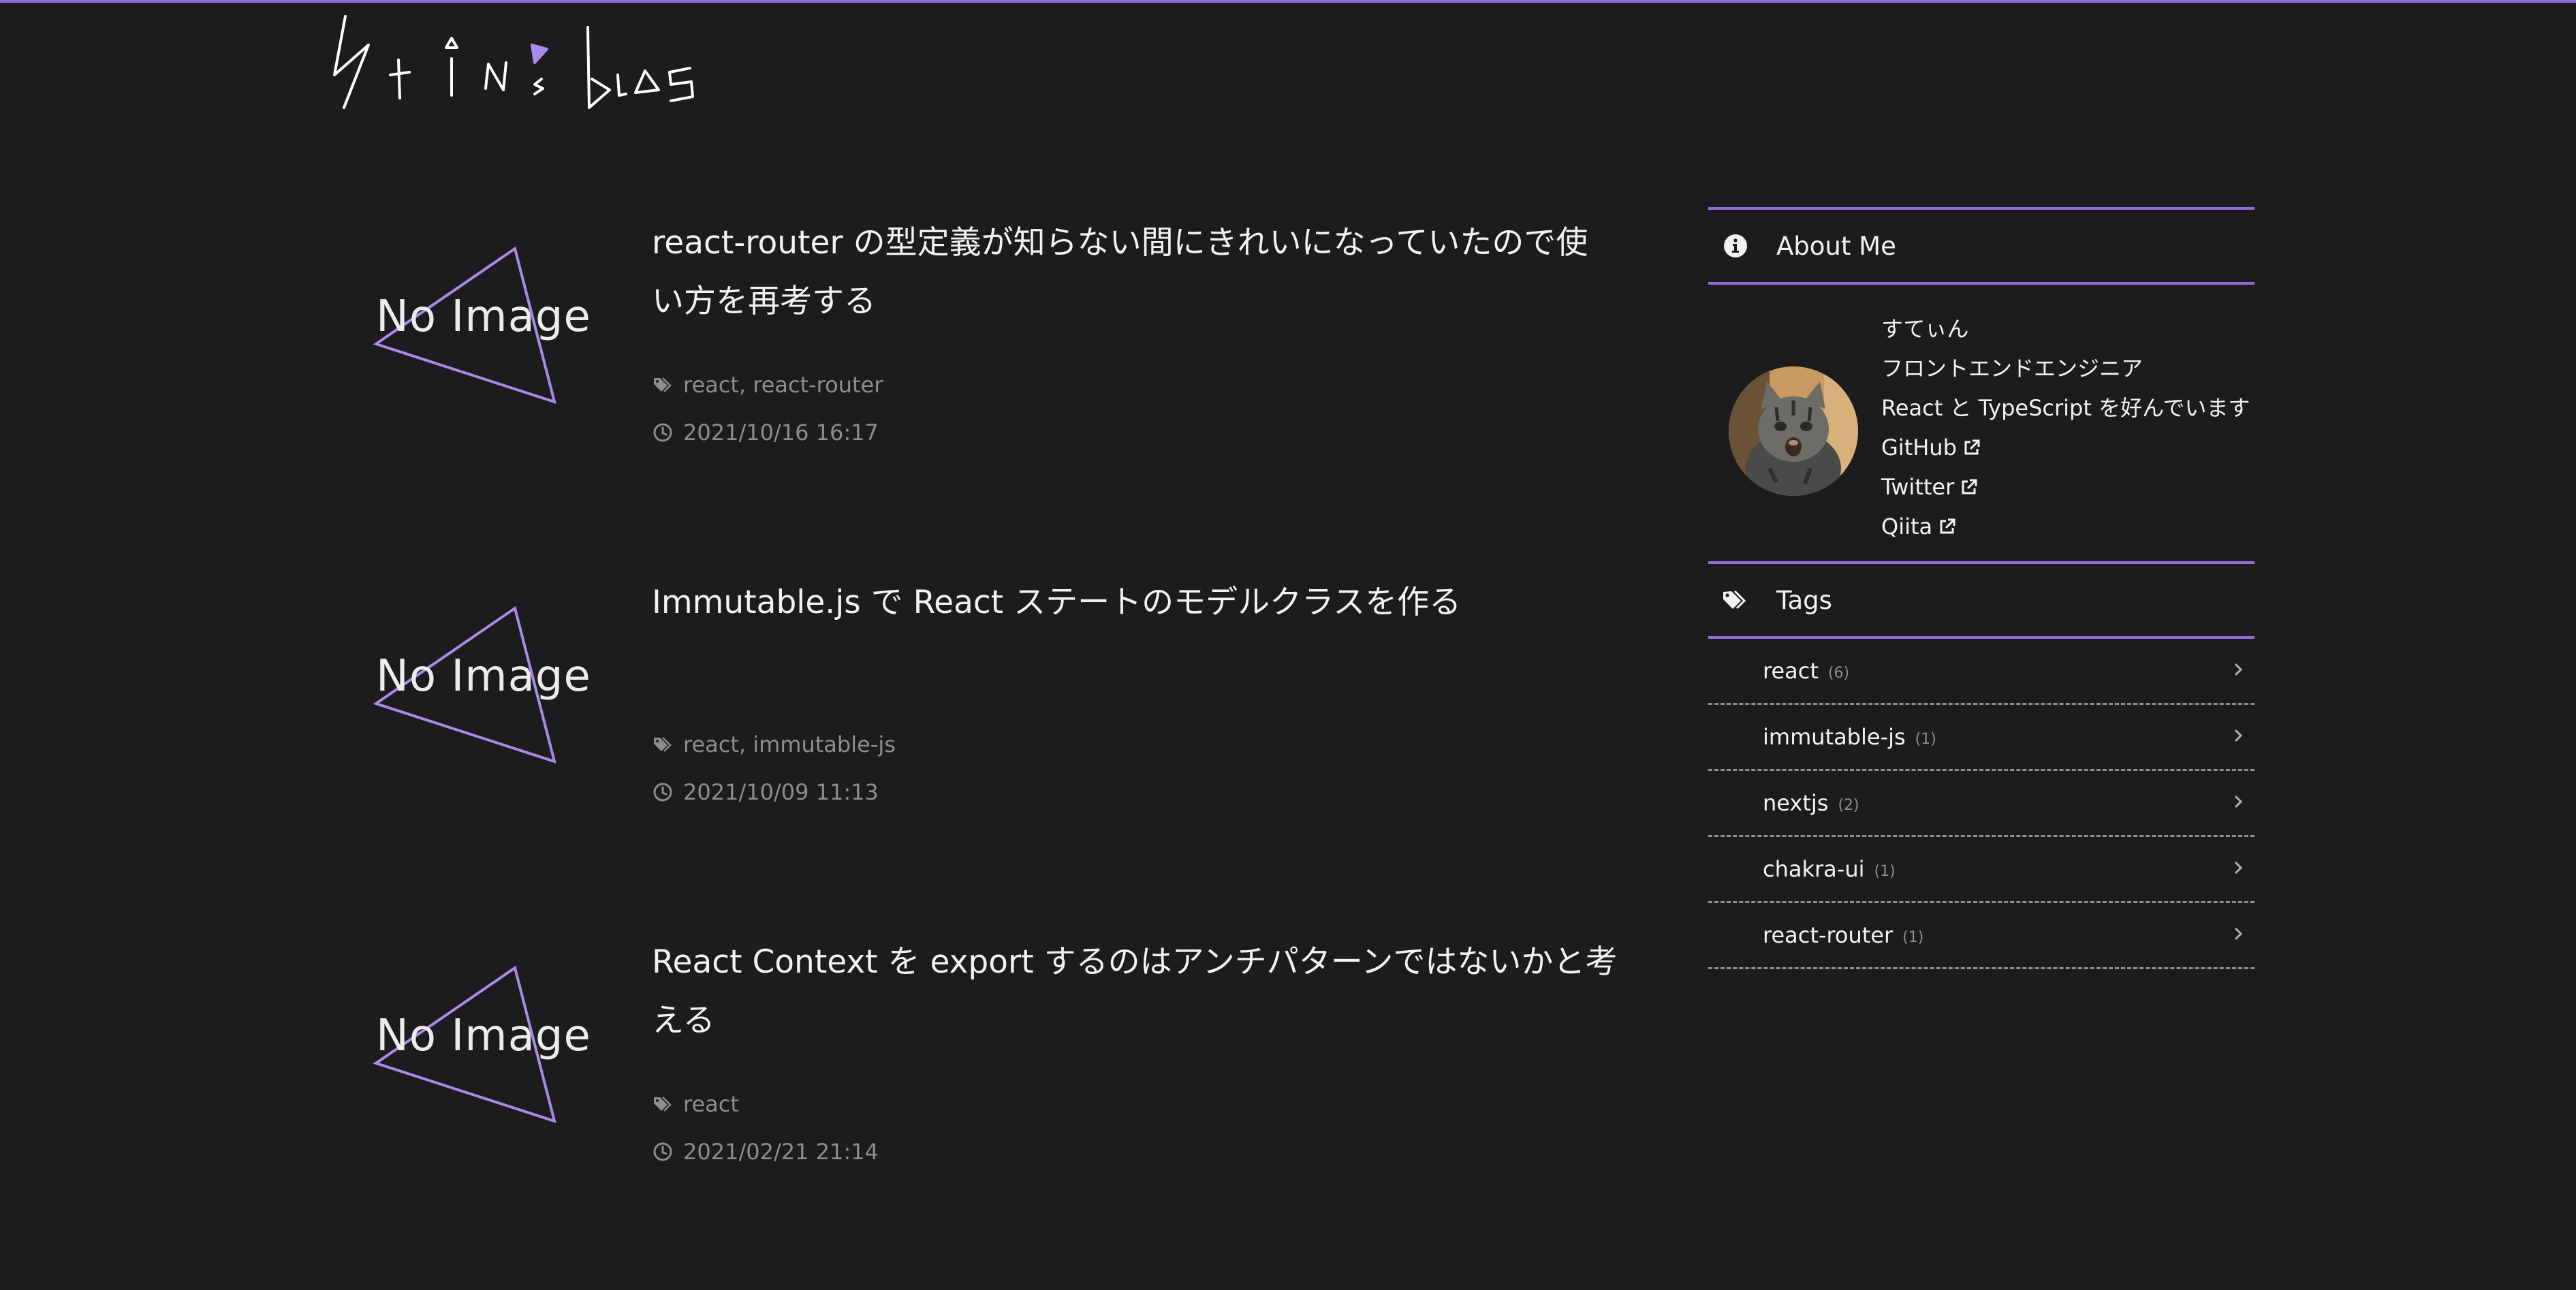  I want to click on post-tags-text: react, immutable-js, so click(789, 744).